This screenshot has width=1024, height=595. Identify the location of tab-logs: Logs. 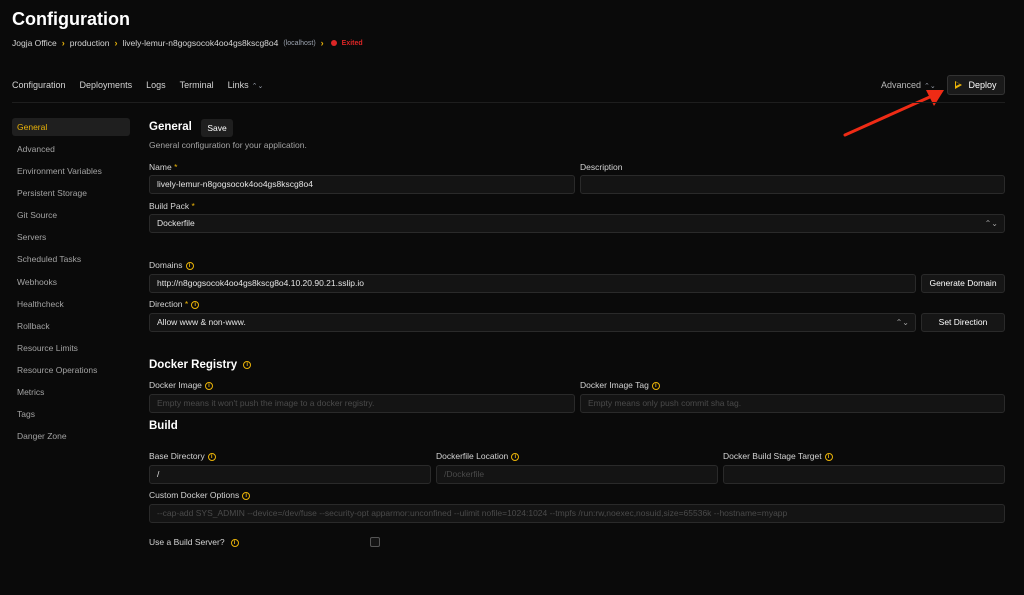
(156, 85).